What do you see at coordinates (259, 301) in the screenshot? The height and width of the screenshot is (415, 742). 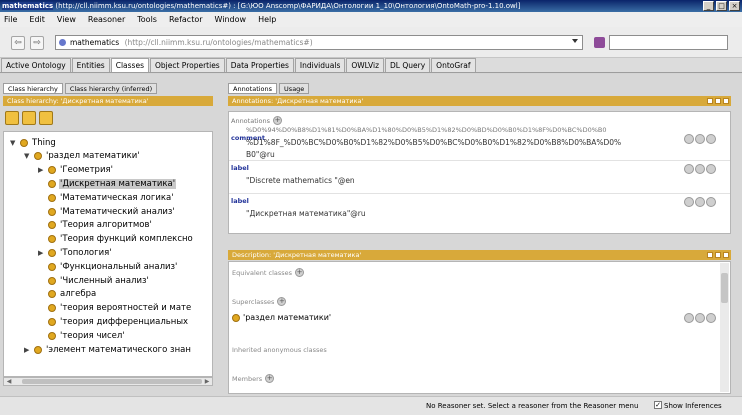 I see `superclasses-section: Superclasses +` at bounding box center [259, 301].